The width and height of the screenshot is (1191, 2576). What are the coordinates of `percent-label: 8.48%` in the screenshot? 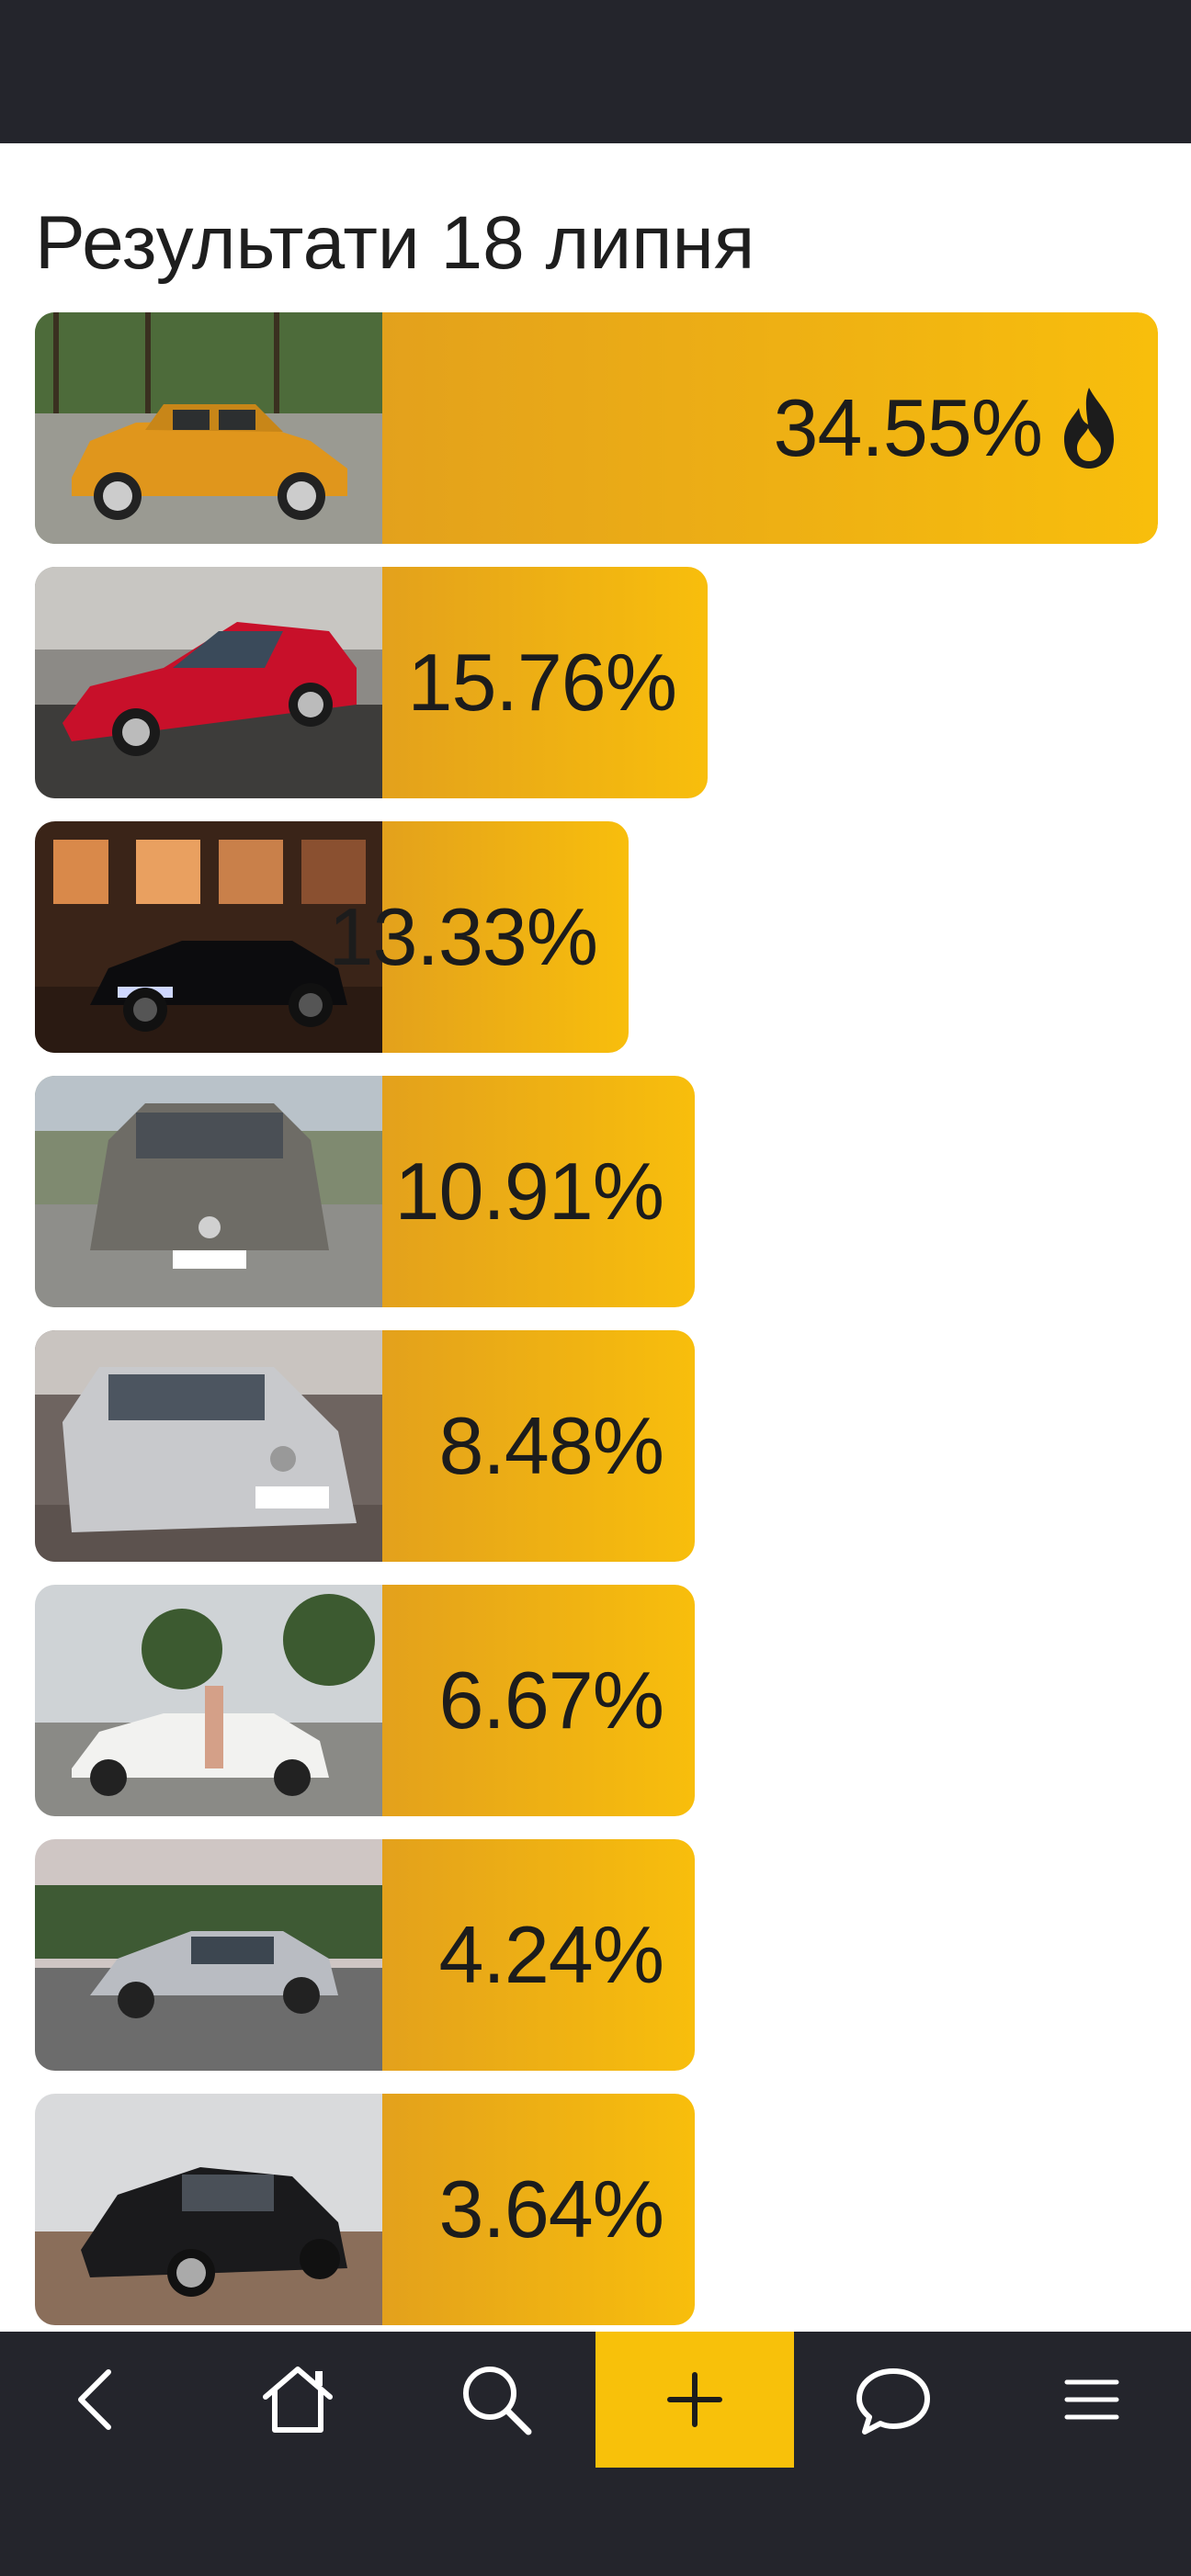 It's located at (551, 1445).